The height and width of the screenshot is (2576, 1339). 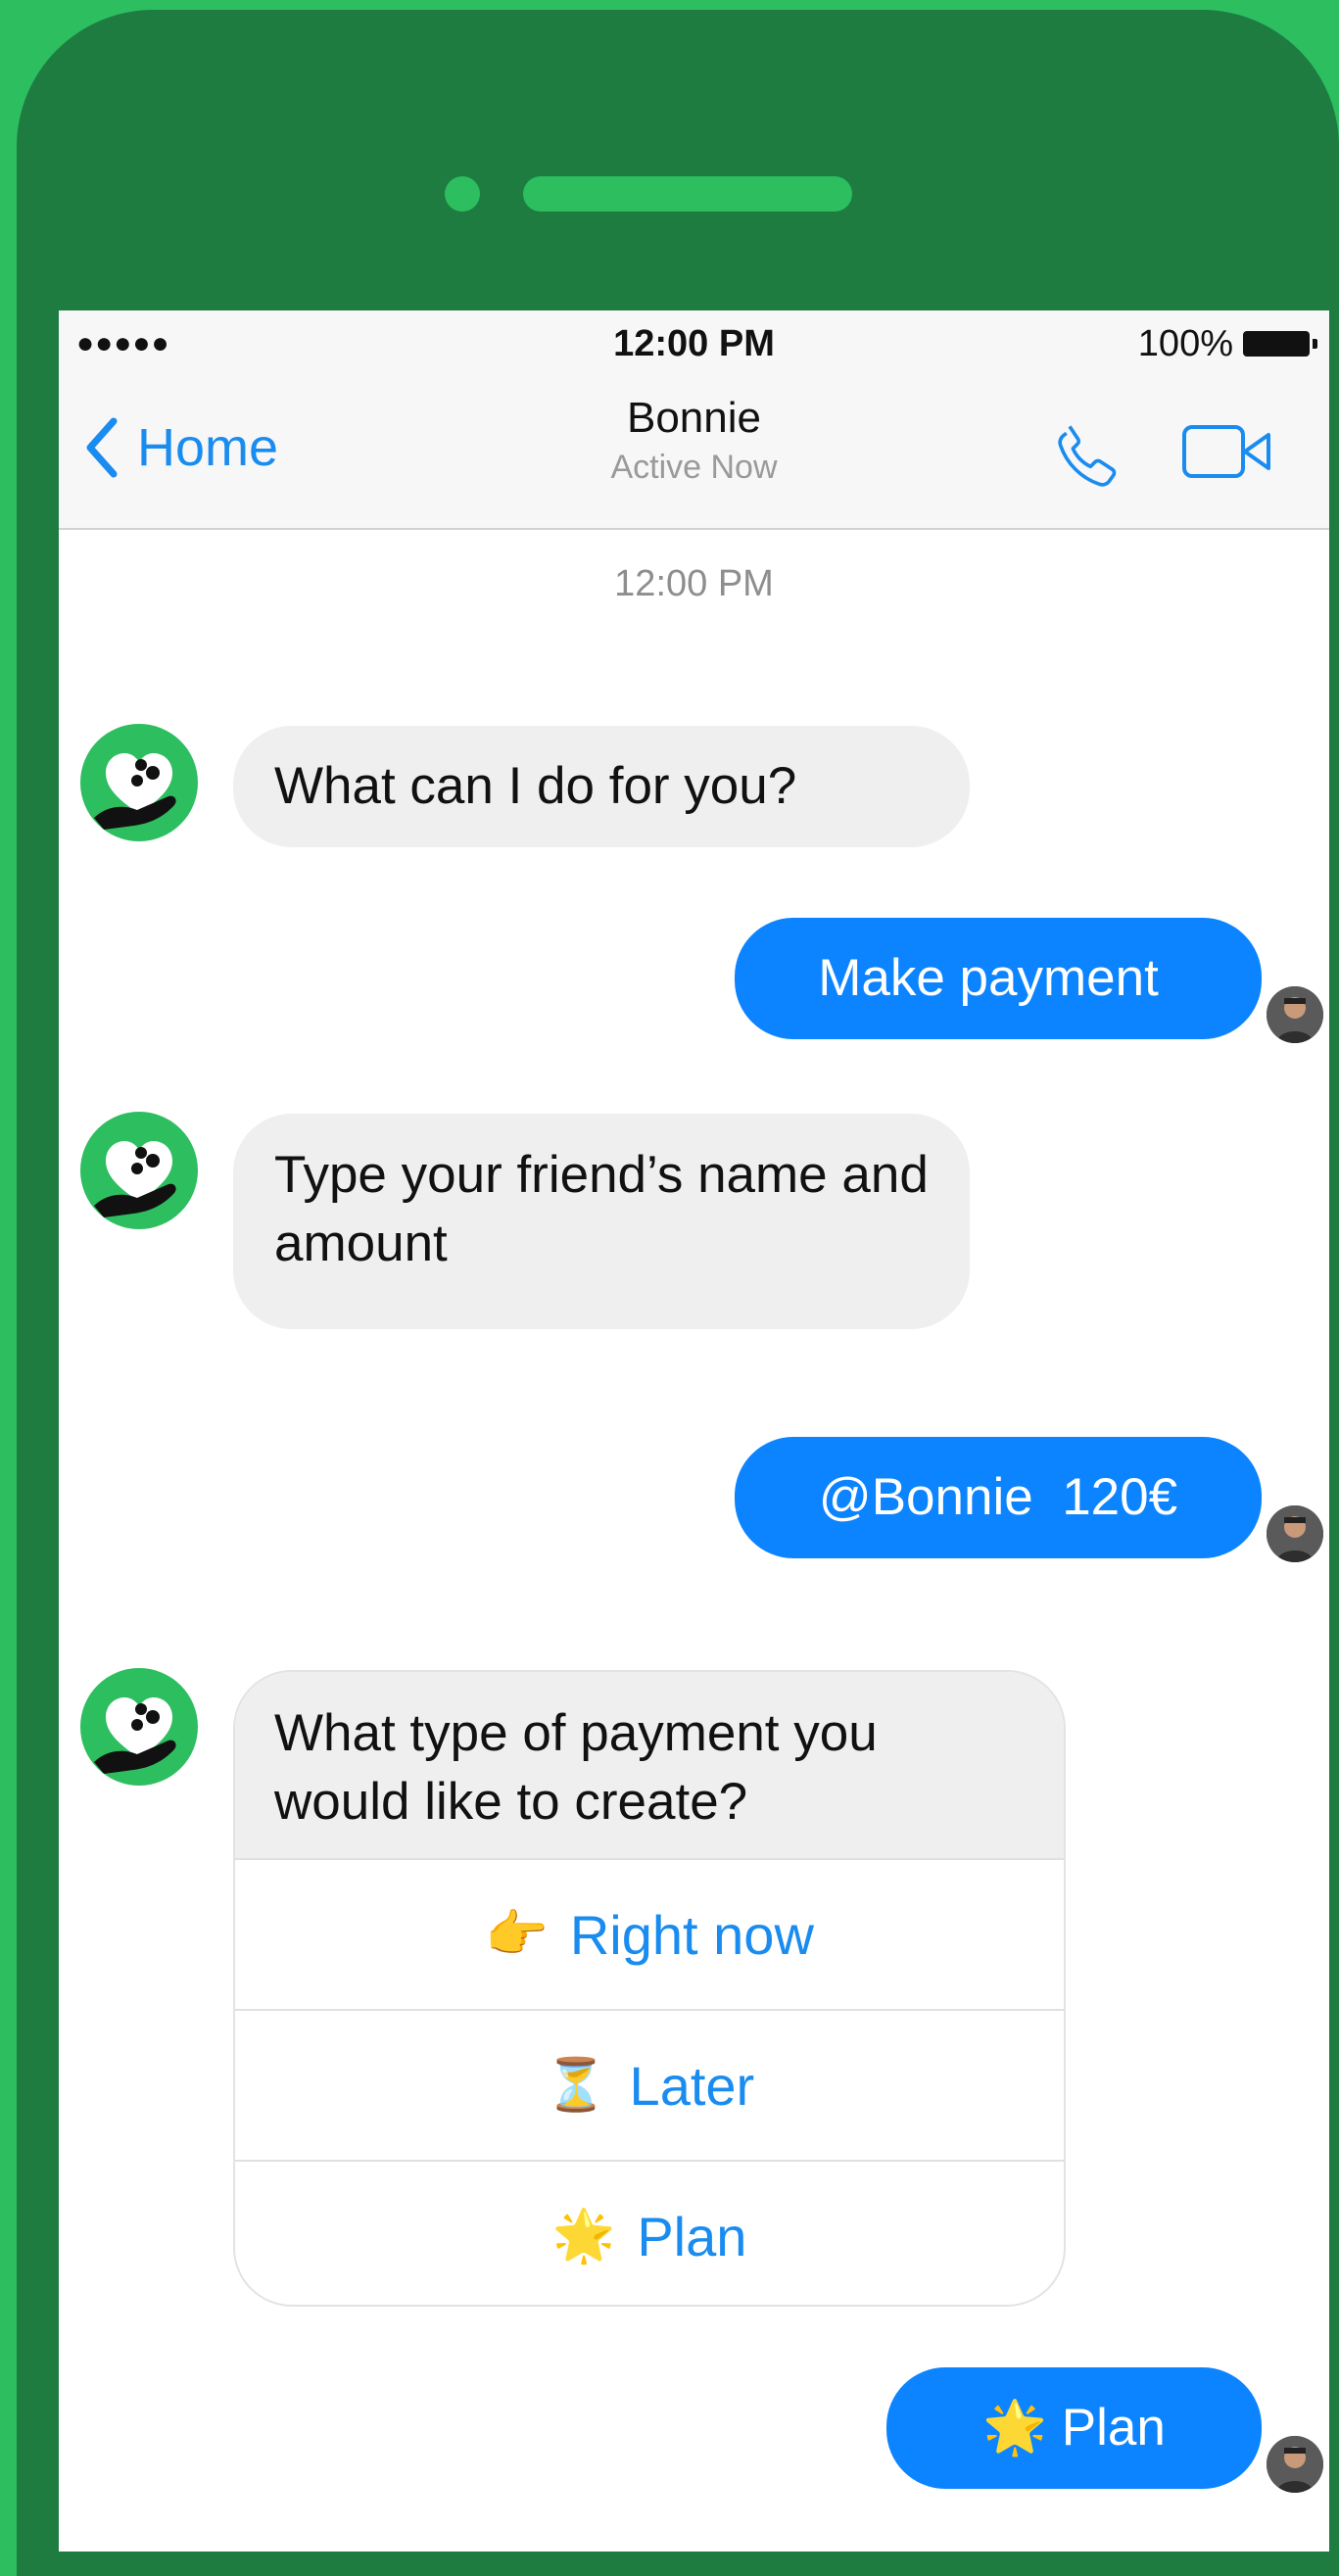 What do you see at coordinates (691, 1935) in the screenshot?
I see `quick-reply-label: Right now` at bounding box center [691, 1935].